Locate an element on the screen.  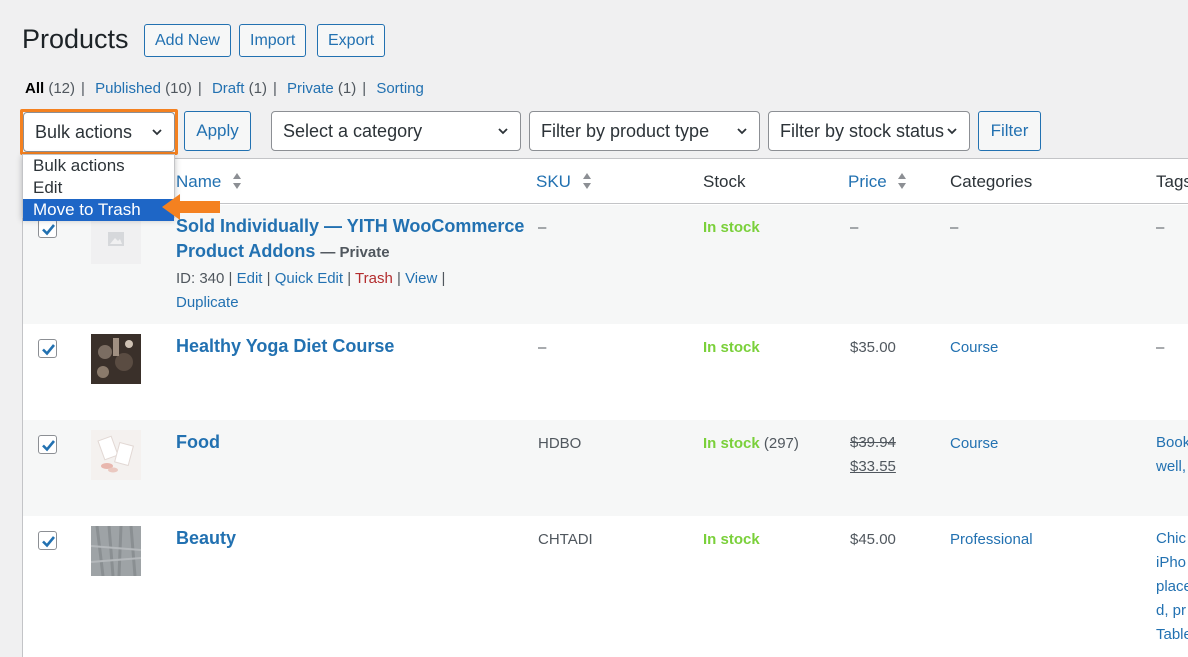
fabric-photo-image is located at coordinates (116, 551).